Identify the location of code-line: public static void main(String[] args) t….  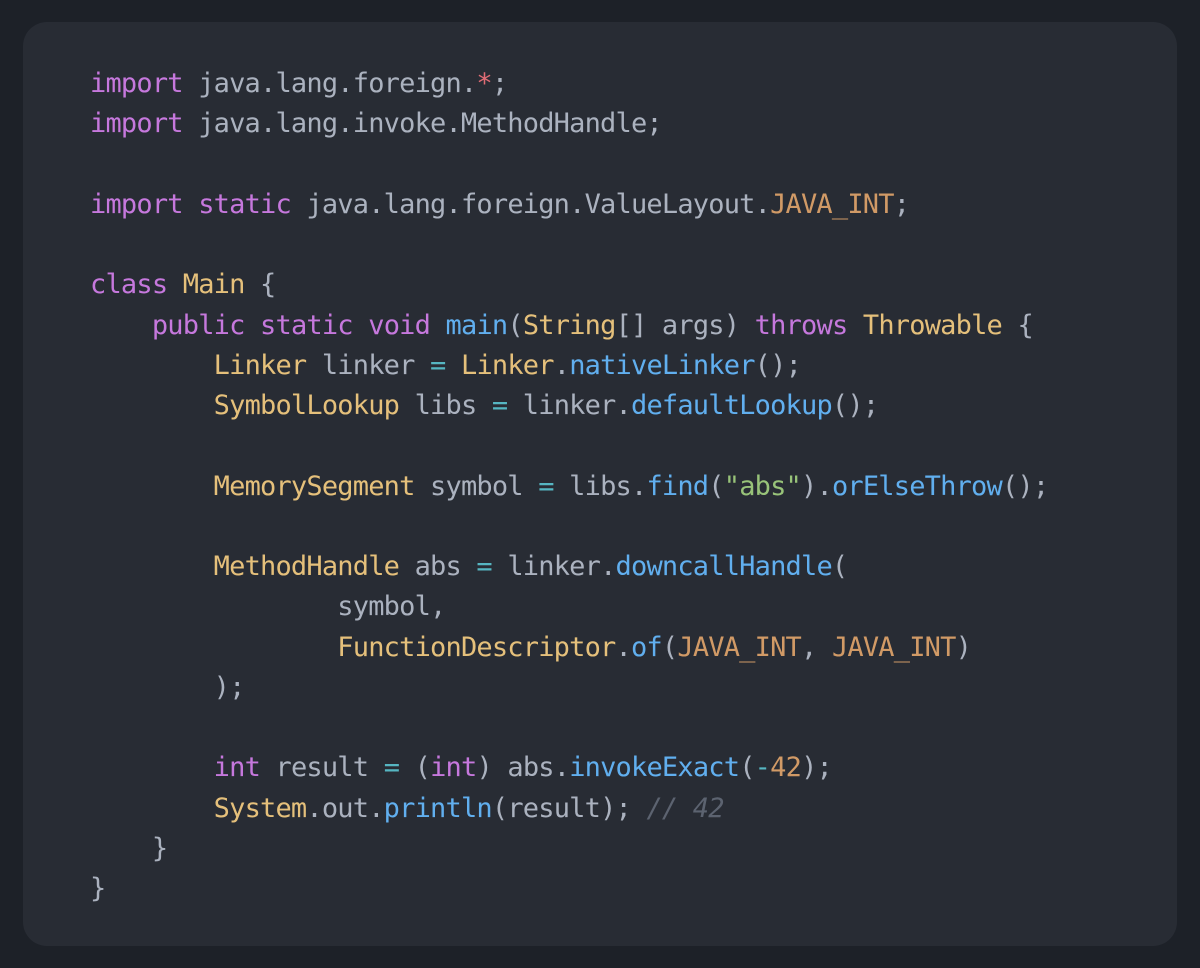
(569, 326).